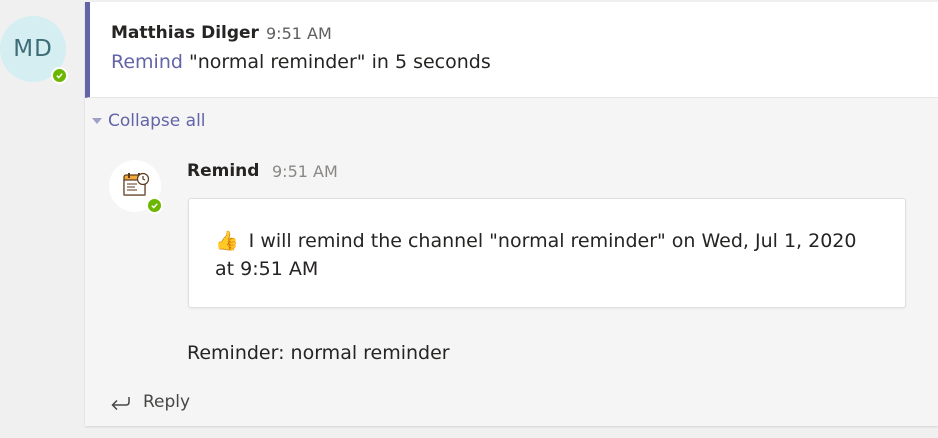  I want to click on message-timestamp: 9:51 AM, so click(299, 33).